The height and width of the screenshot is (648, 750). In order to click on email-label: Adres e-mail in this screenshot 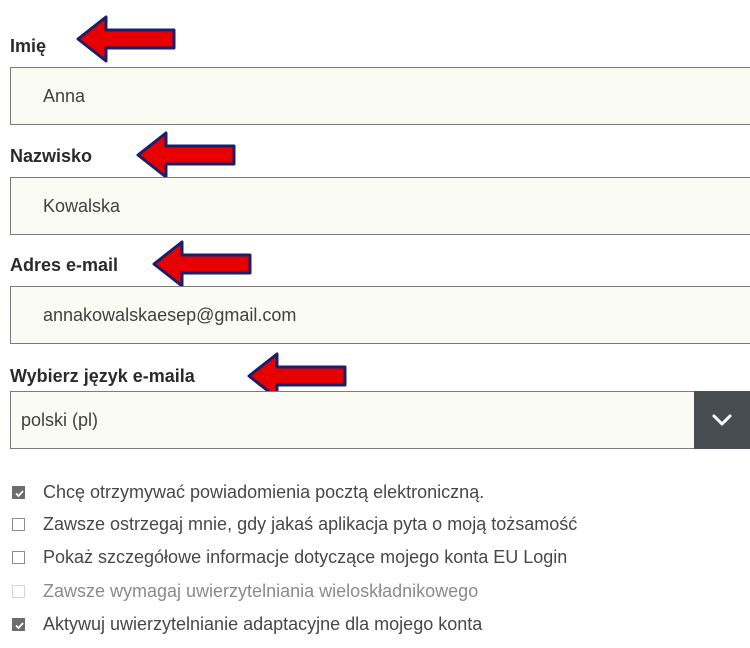, I will do `click(64, 265)`.